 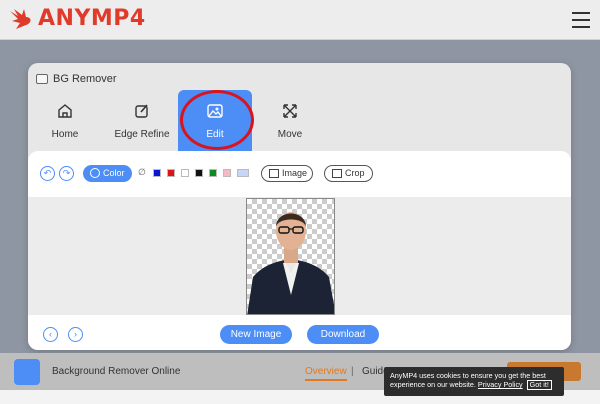 I want to click on hamburger-menu-icon, so click(x=581, y=20).